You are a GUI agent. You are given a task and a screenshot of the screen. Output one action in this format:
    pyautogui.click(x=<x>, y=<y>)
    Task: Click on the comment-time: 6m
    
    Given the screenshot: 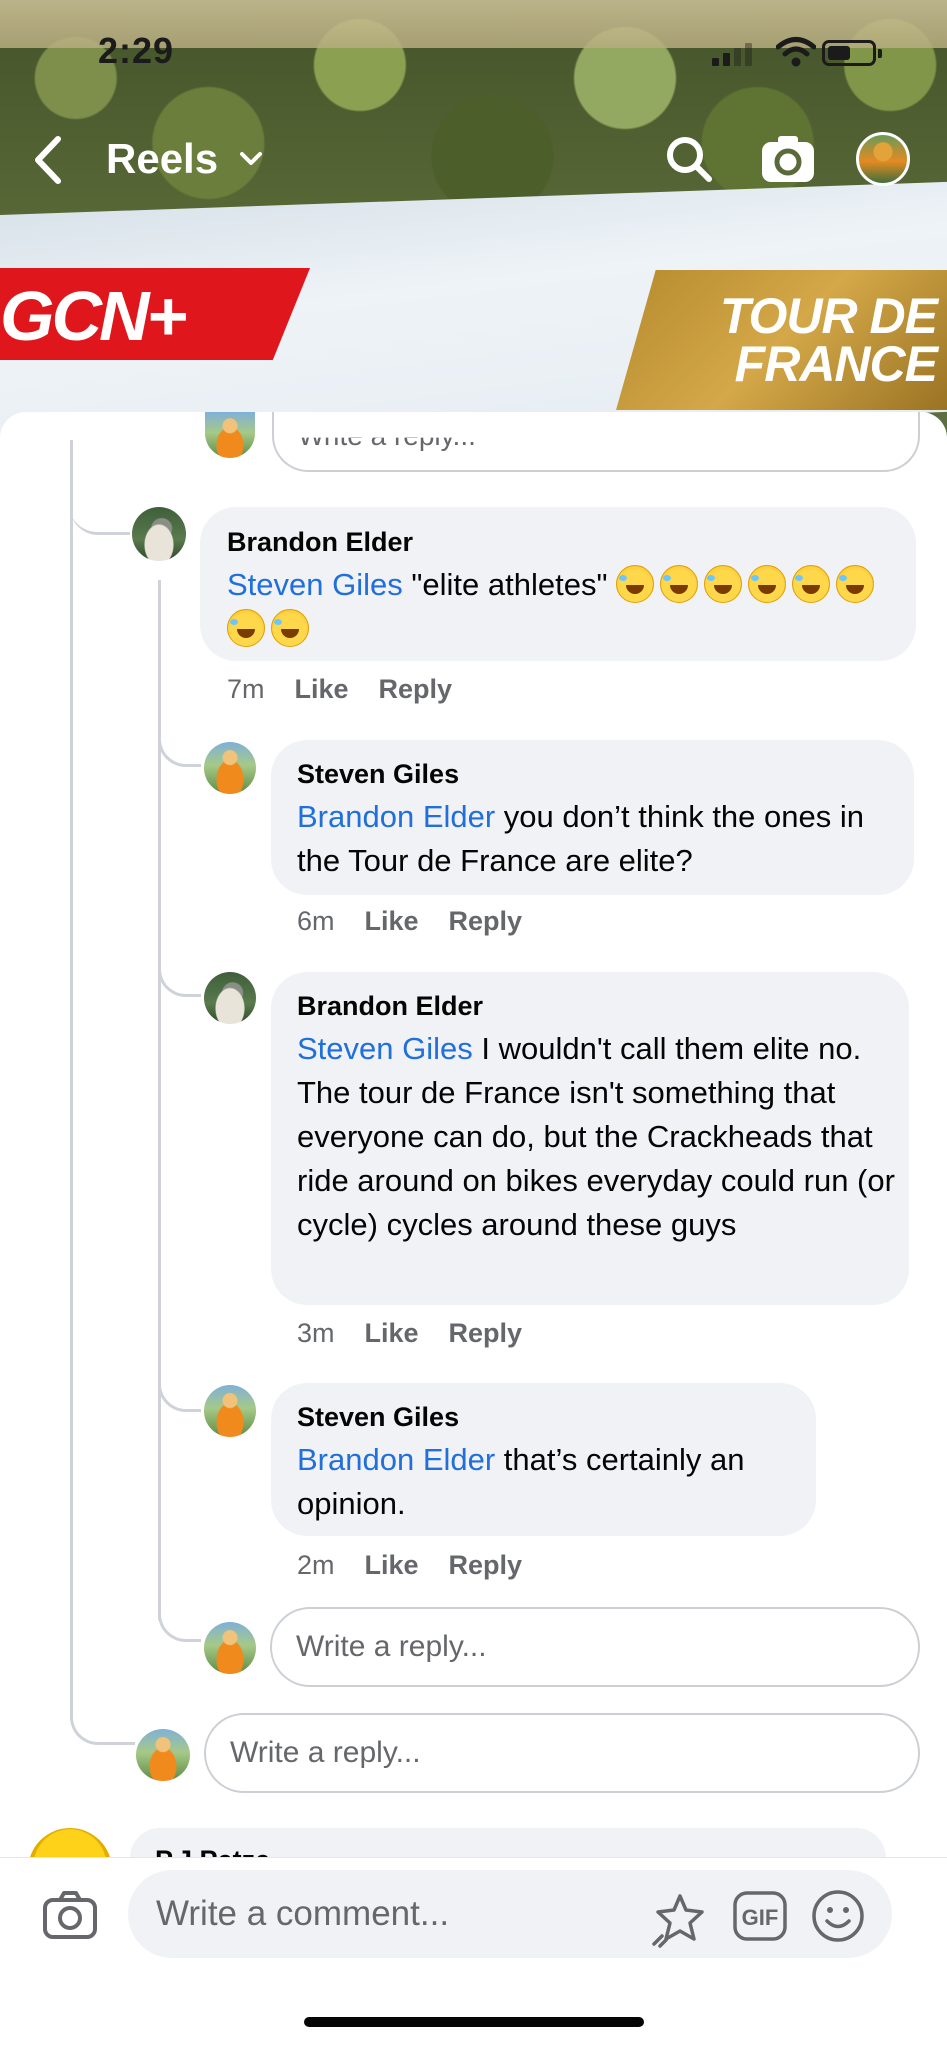 What is the action you would take?
    pyautogui.click(x=316, y=921)
    